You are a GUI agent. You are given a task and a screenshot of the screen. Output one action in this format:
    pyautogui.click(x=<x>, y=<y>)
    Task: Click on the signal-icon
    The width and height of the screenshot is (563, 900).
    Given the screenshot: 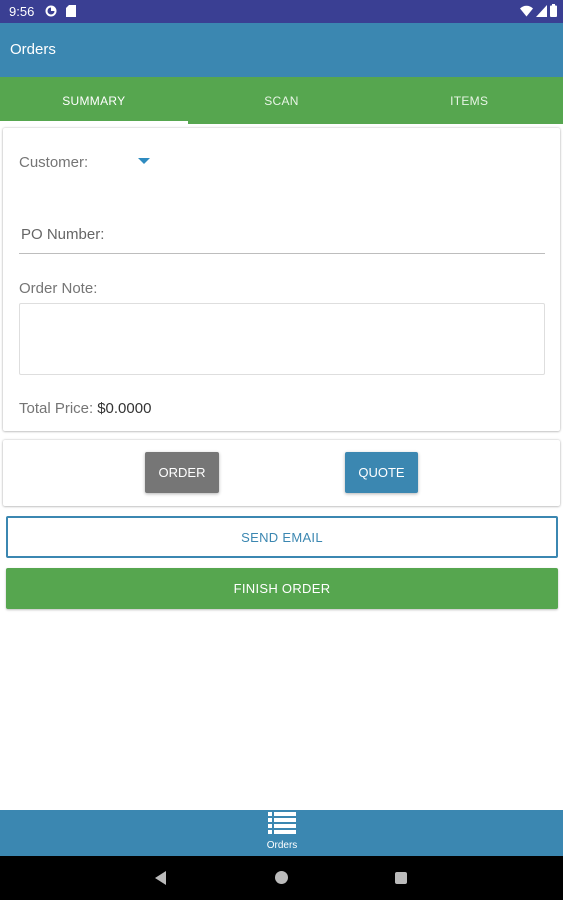 What is the action you would take?
    pyautogui.click(x=541, y=12)
    